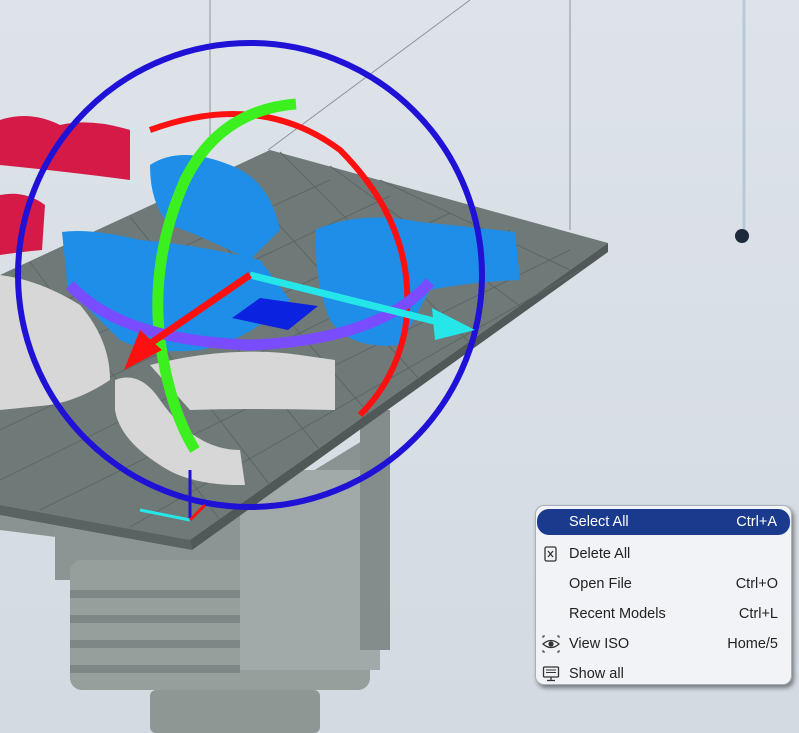 The height and width of the screenshot is (733, 799). Describe the element at coordinates (756, 584) in the screenshot. I see `menu-item-shortcut: Ctrl+O` at that location.